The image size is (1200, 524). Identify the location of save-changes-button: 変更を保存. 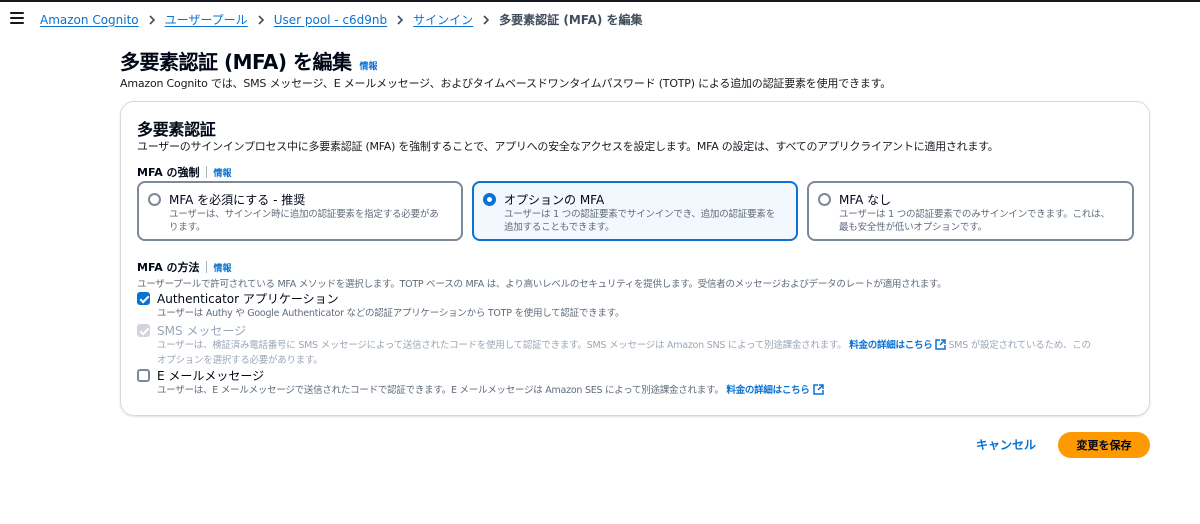
(1104, 445).